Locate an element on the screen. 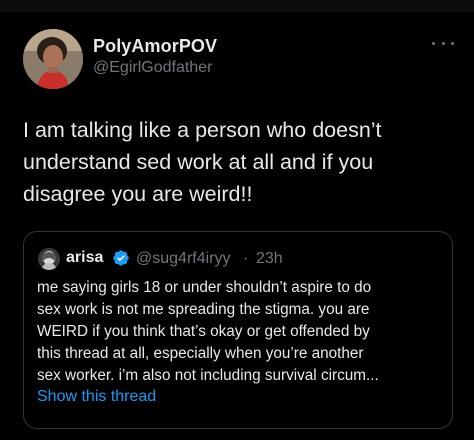 The width and height of the screenshot is (474, 440). author-name: PolyAmorPOV is located at coordinates (155, 46).